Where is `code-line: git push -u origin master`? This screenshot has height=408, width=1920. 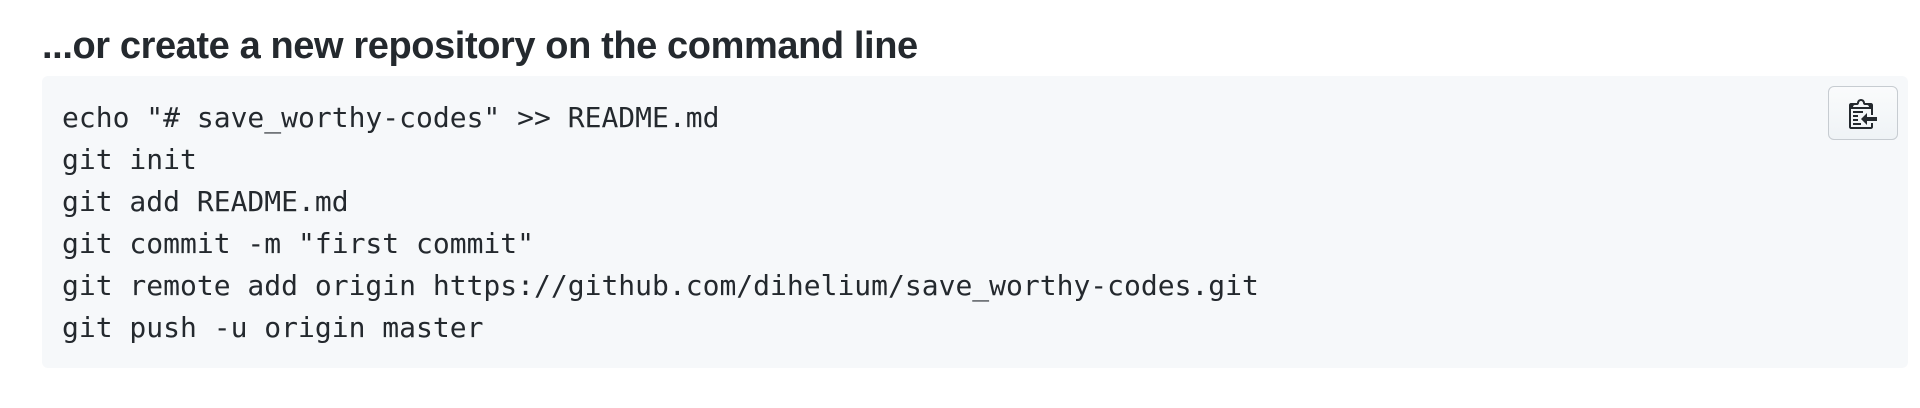 code-line: git push -u origin master is located at coordinates (273, 327).